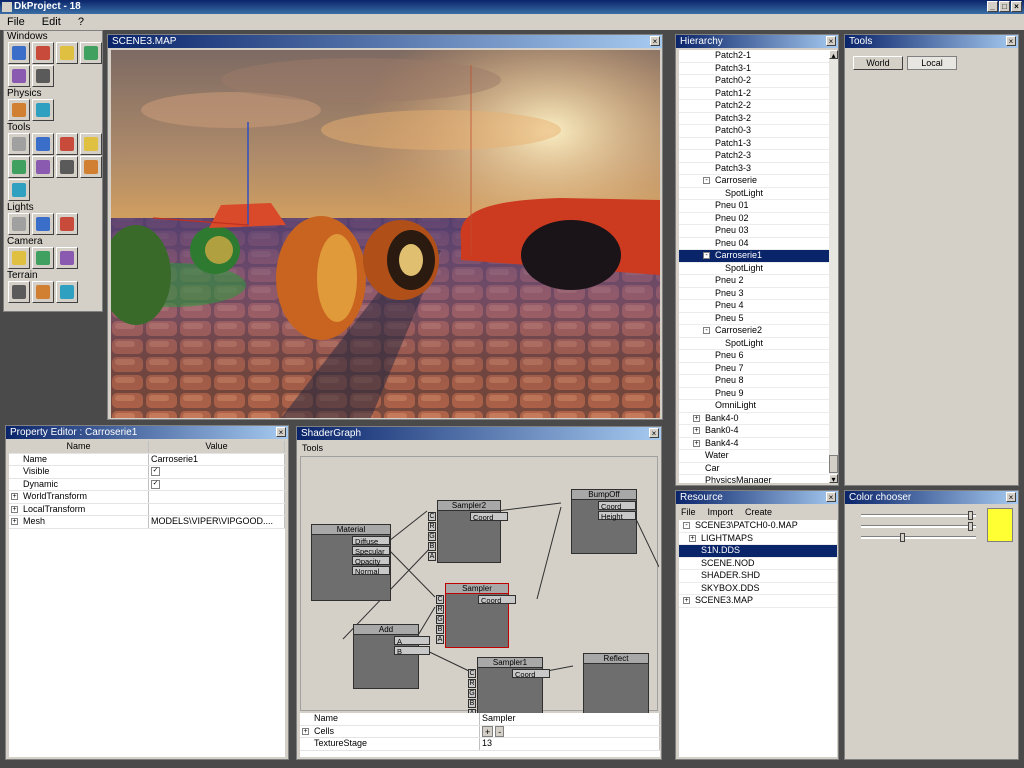 The width and height of the screenshot is (1024, 768). Describe the element at coordinates (91, 144) in the screenshot. I see `select-move-tool-button` at that location.